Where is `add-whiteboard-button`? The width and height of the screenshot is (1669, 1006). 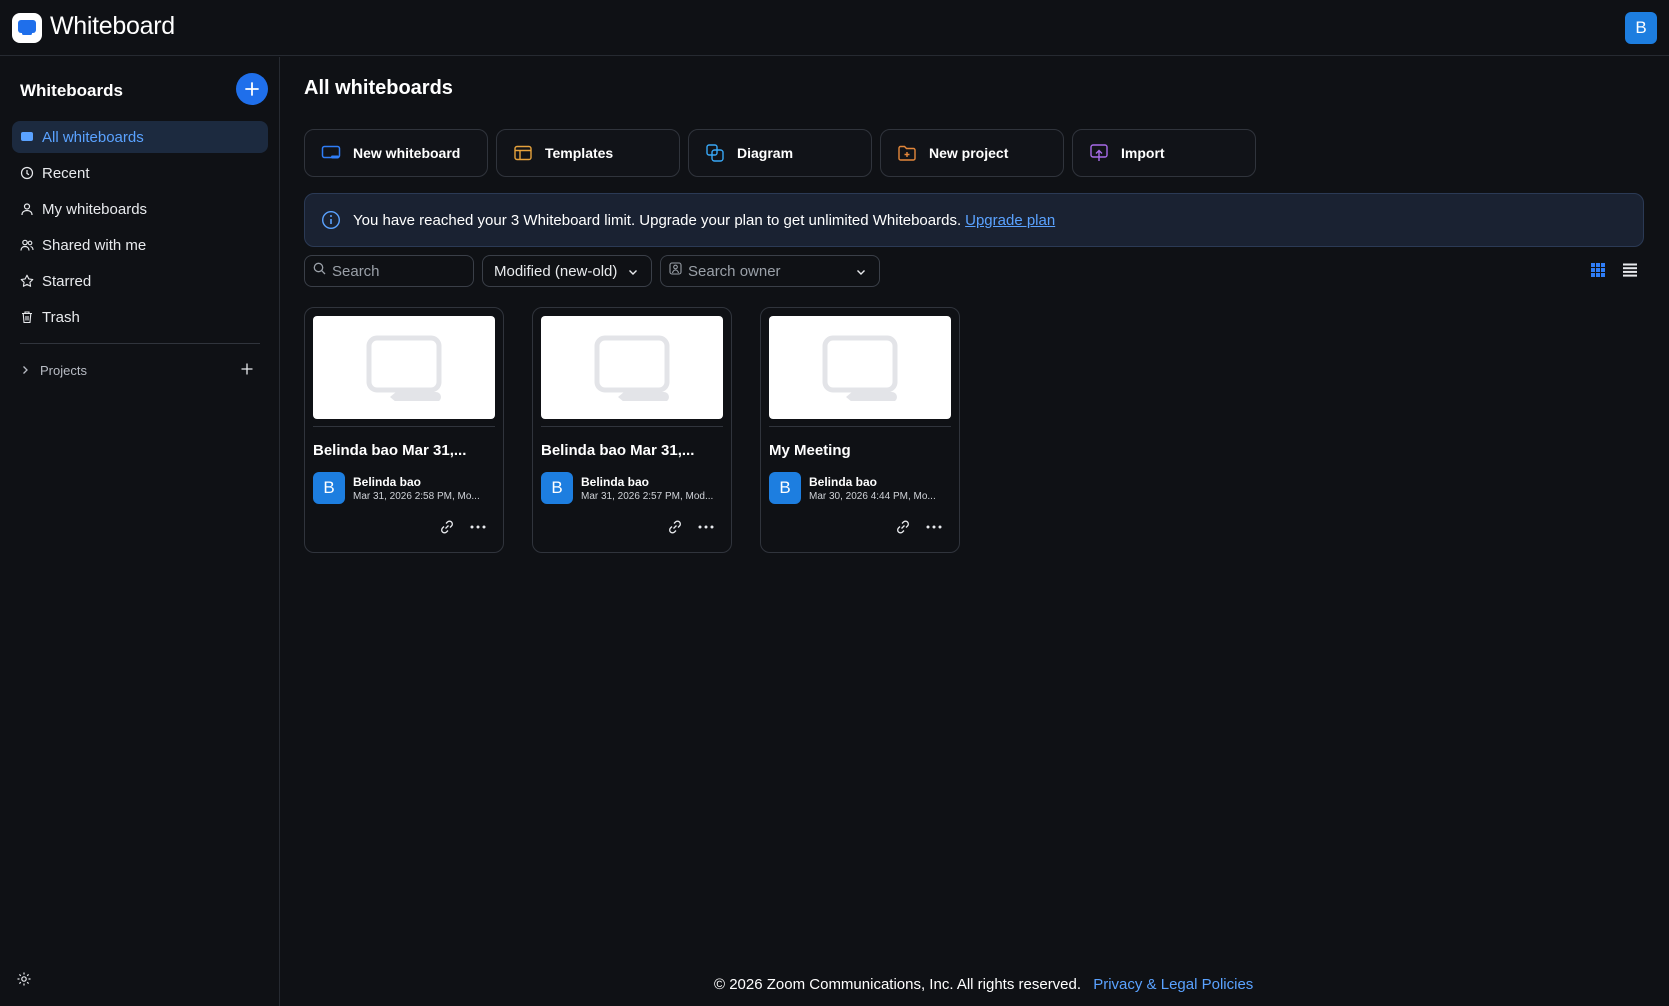 add-whiteboard-button is located at coordinates (252, 89).